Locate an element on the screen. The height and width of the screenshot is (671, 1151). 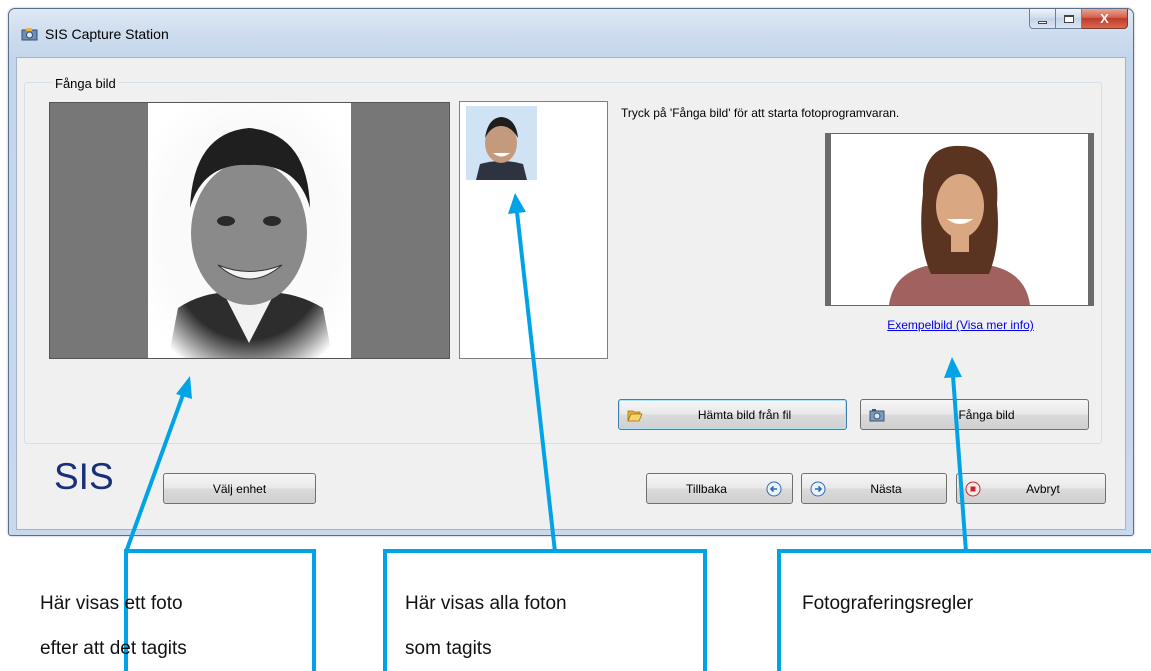
caption-buttons: X is located at coordinates (1078, 19).